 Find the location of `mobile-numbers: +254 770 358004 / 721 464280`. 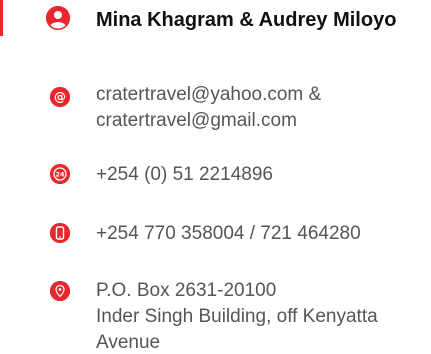

mobile-numbers: +254 770 358004 / 721 464280 is located at coordinates (228, 234).